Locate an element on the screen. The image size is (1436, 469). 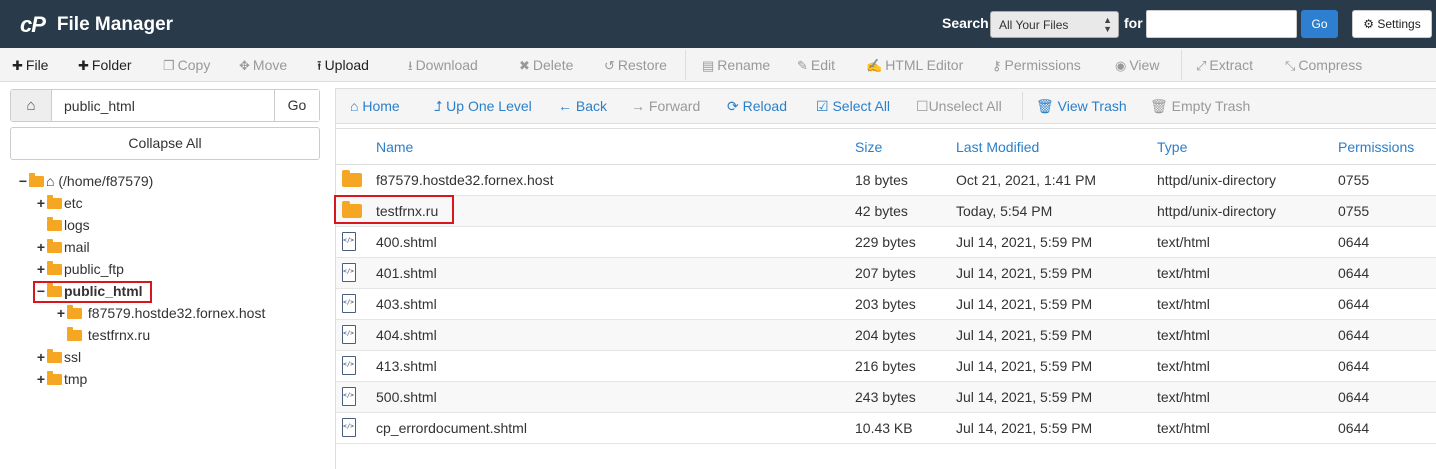
select-all-label: Select All is located at coordinates (861, 106).